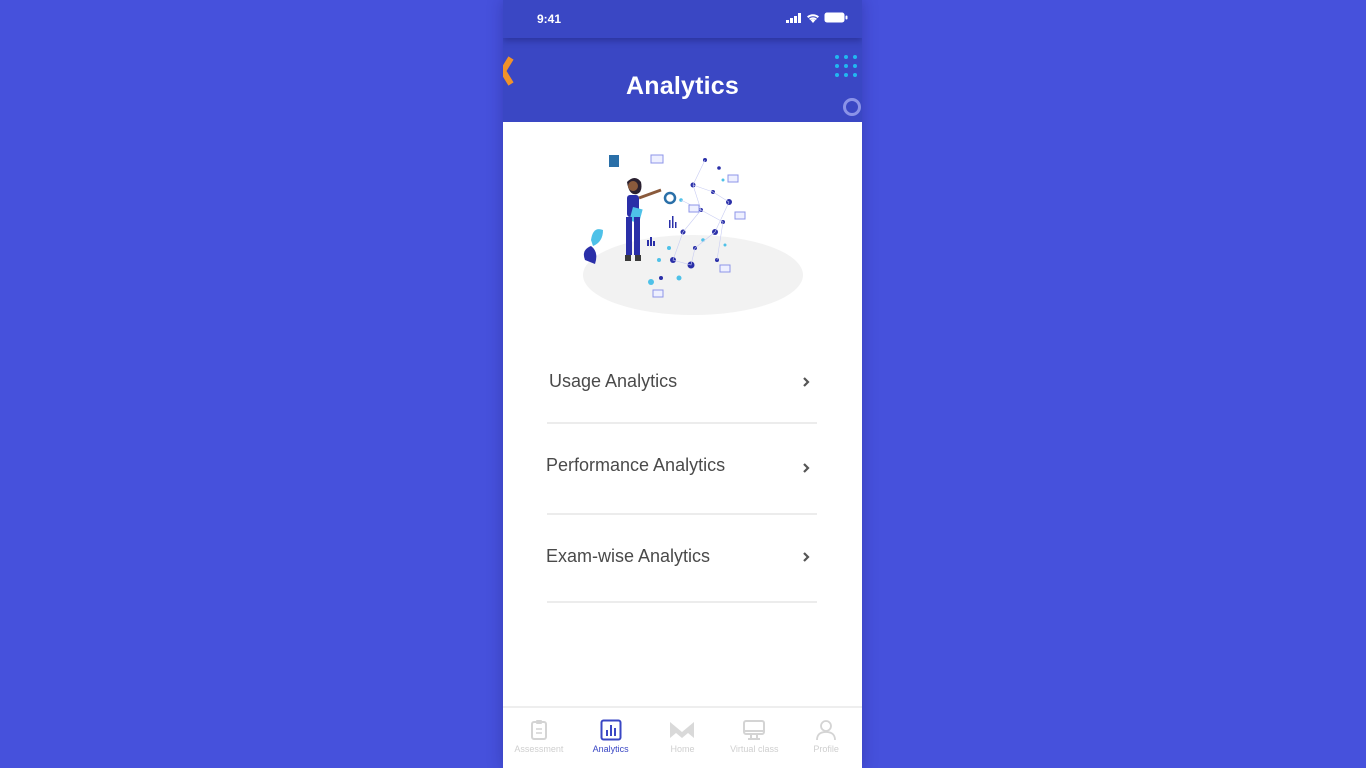 The width and height of the screenshot is (1366, 768). I want to click on dots-decoration-icon, so click(846, 66).